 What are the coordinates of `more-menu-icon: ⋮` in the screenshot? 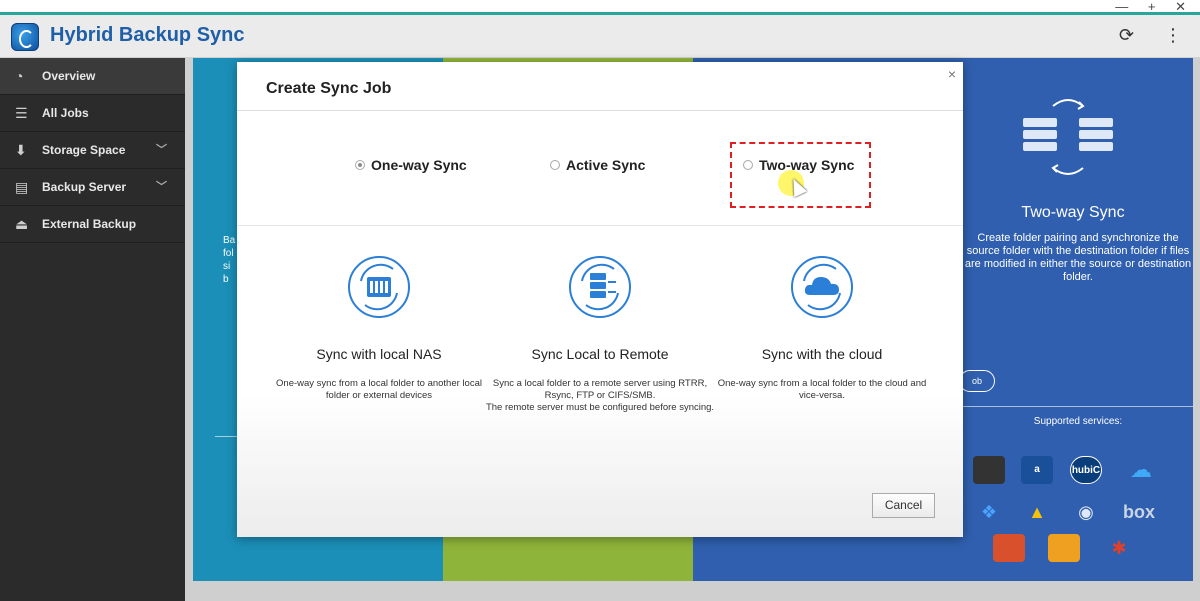 It's located at (1173, 35).